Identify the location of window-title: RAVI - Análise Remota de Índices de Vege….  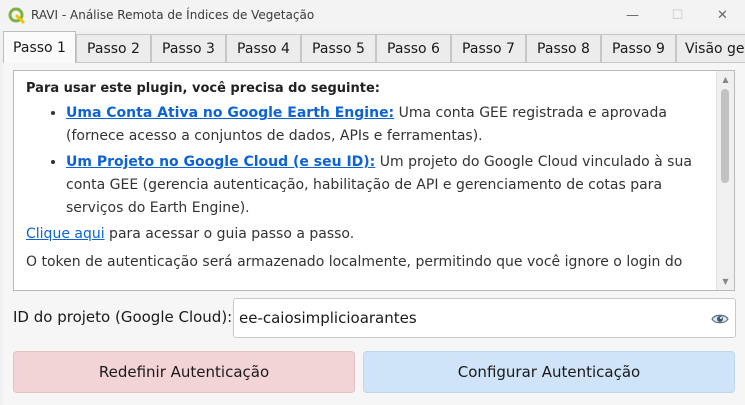
(173, 15).